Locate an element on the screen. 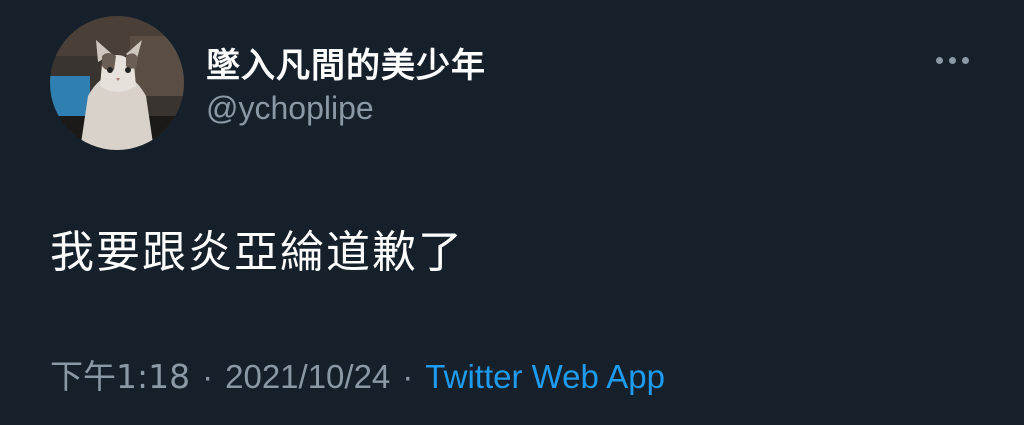  tweet-time: 下午1:18 is located at coordinates (120, 374).